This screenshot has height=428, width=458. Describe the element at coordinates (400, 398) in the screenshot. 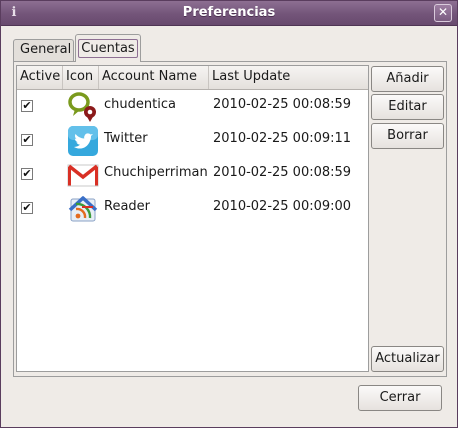

I see `close-button: Cerrar` at that location.